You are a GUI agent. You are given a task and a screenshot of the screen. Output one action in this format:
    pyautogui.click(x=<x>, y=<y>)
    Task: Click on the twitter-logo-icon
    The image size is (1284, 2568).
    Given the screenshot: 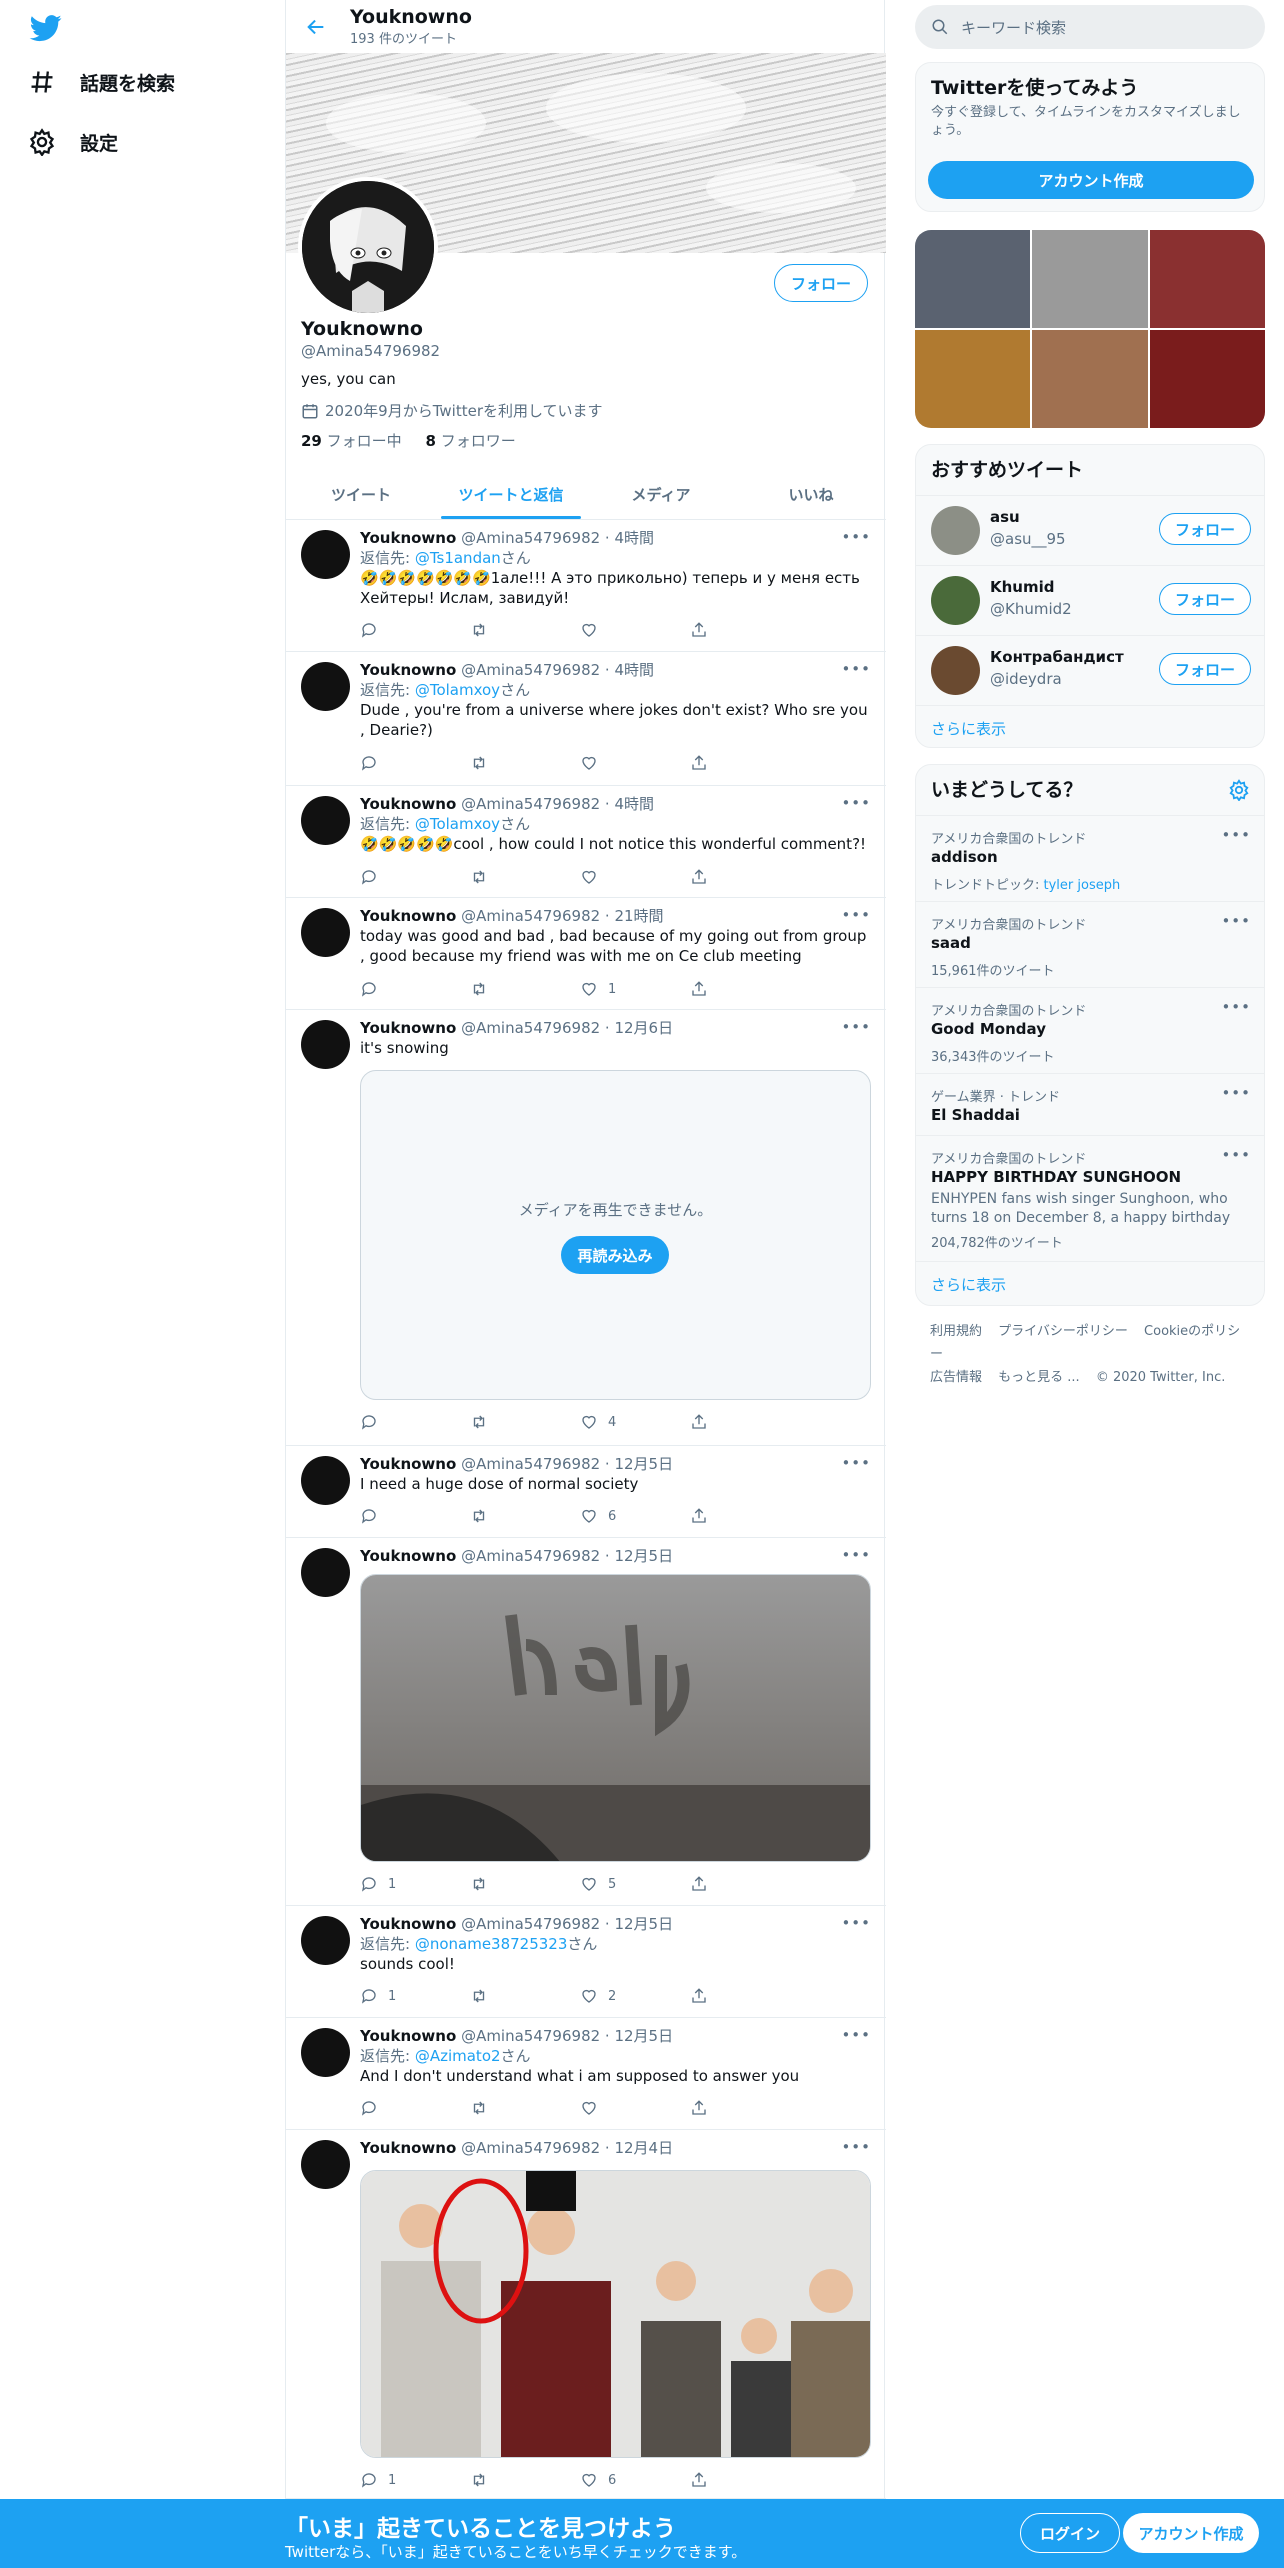 What is the action you would take?
    pyautogui.click(x=46, y=28)
    